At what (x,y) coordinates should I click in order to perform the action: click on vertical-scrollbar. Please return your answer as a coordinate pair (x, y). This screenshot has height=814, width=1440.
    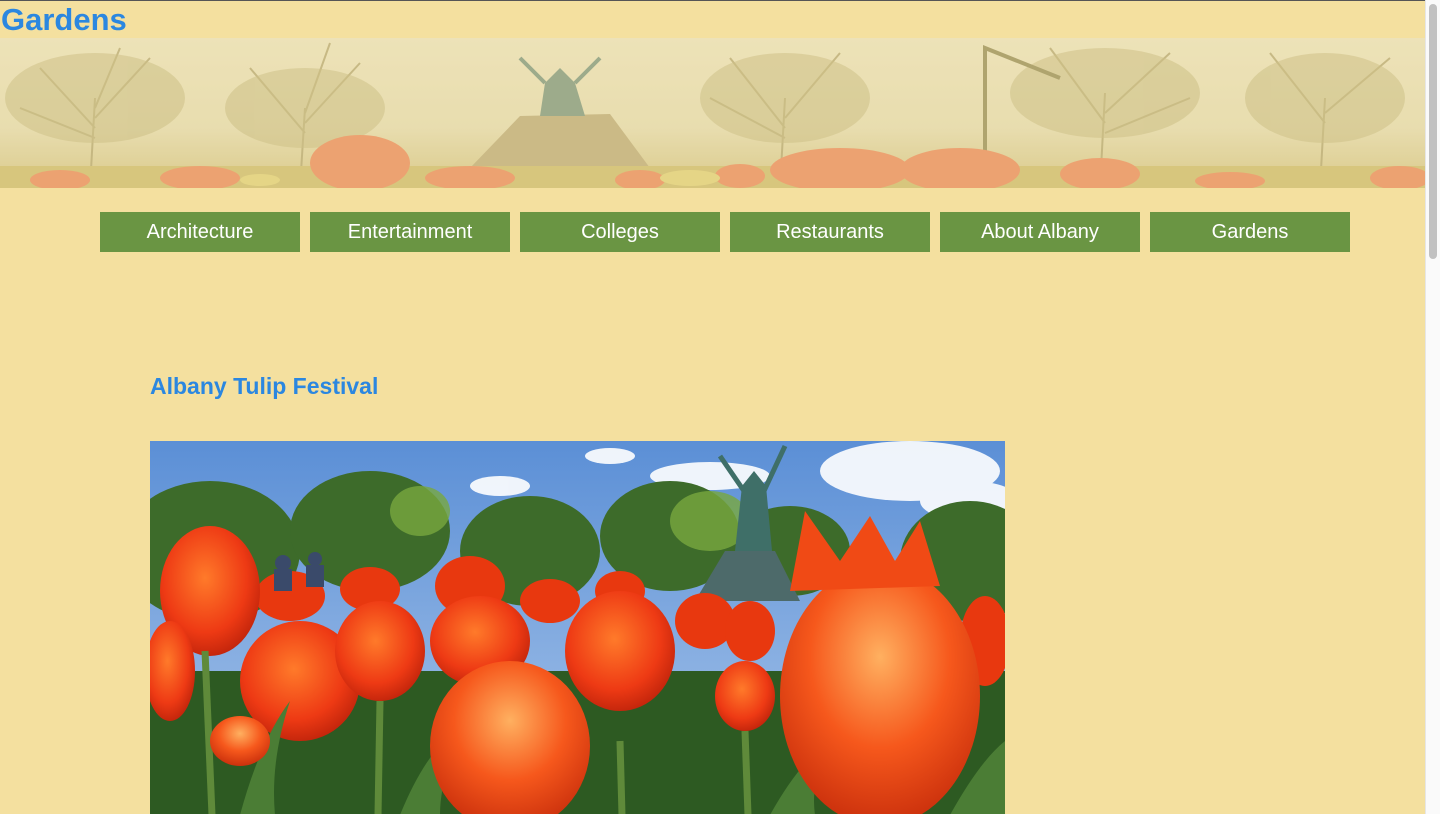
    Looking at the image, I should click on (1432, 407).